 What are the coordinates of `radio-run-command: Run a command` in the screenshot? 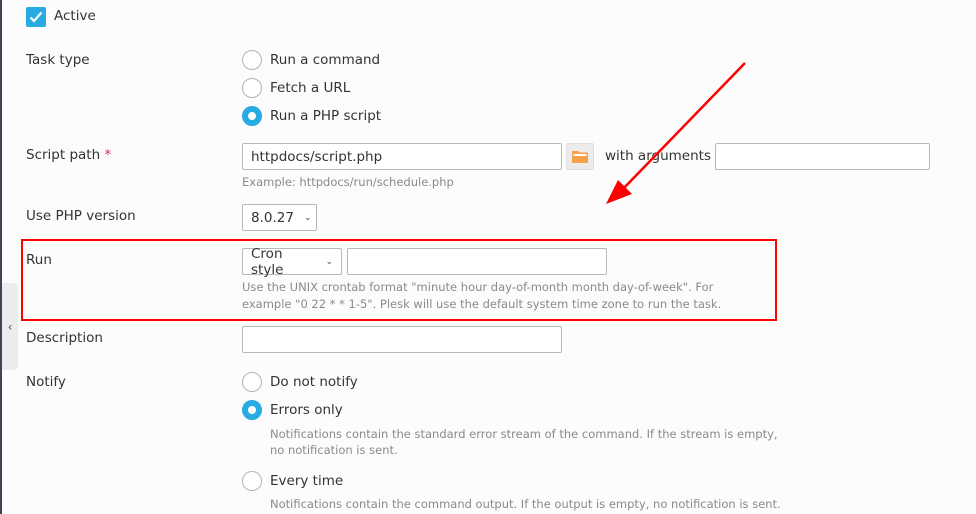 It's located at (311, 60).